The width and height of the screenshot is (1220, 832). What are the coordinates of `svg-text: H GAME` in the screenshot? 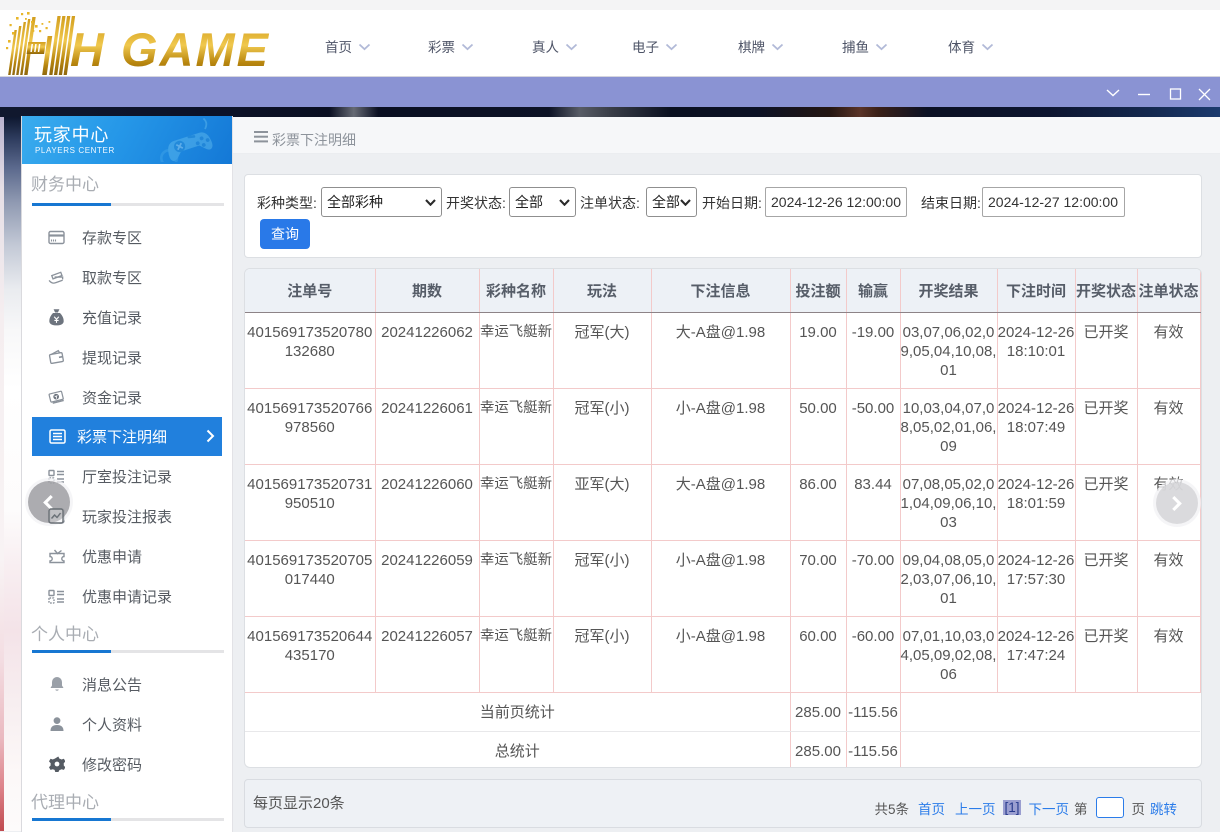 It's located at (170, 49).